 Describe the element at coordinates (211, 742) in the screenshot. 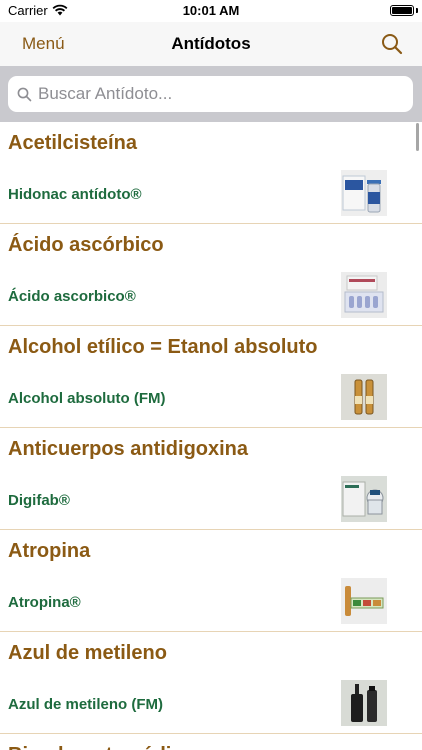

I see `section-header: Bicarbonato sódico` at that location.